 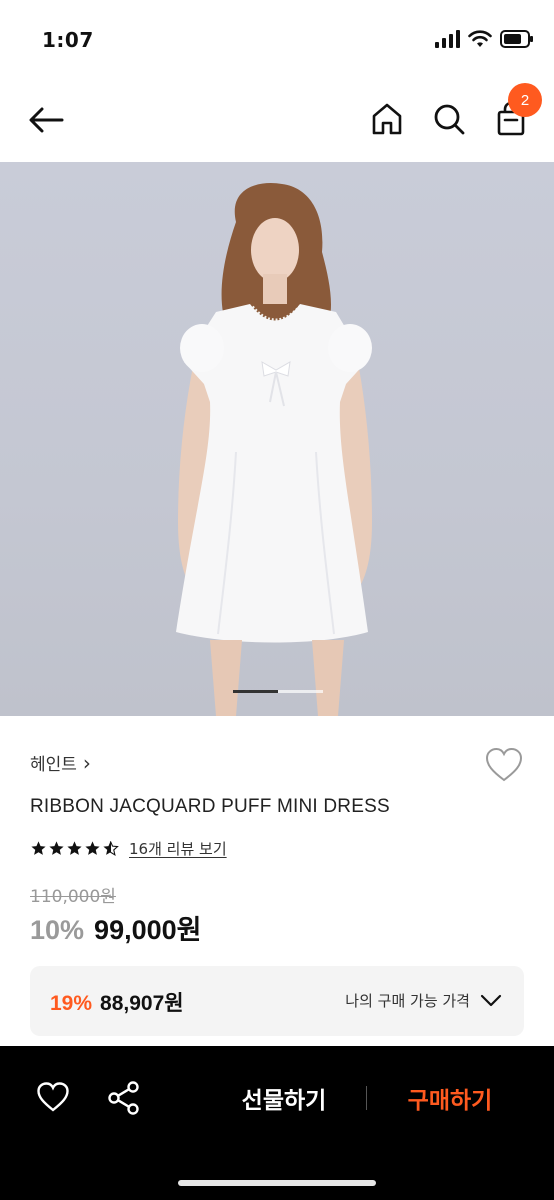 I want to click on price-row: 10% 99,000원, so click(x=115, y=927).